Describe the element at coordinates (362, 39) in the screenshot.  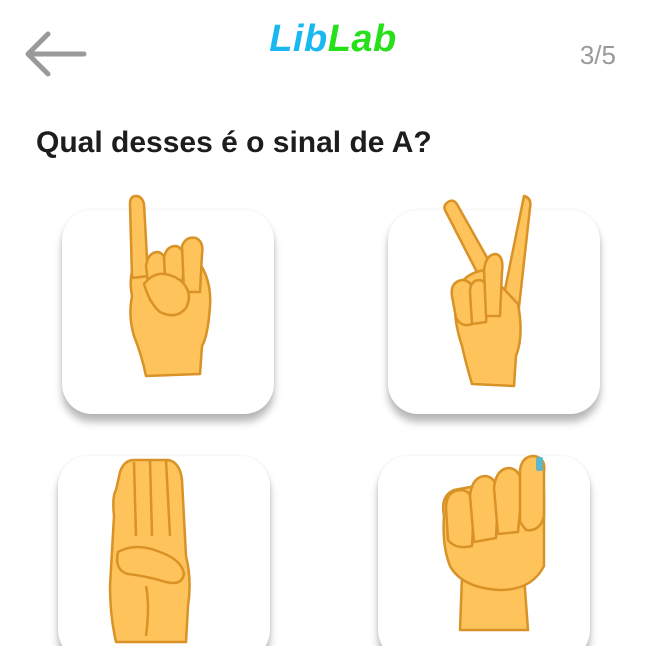
I see `logo-part-lab: Lab` at that location.